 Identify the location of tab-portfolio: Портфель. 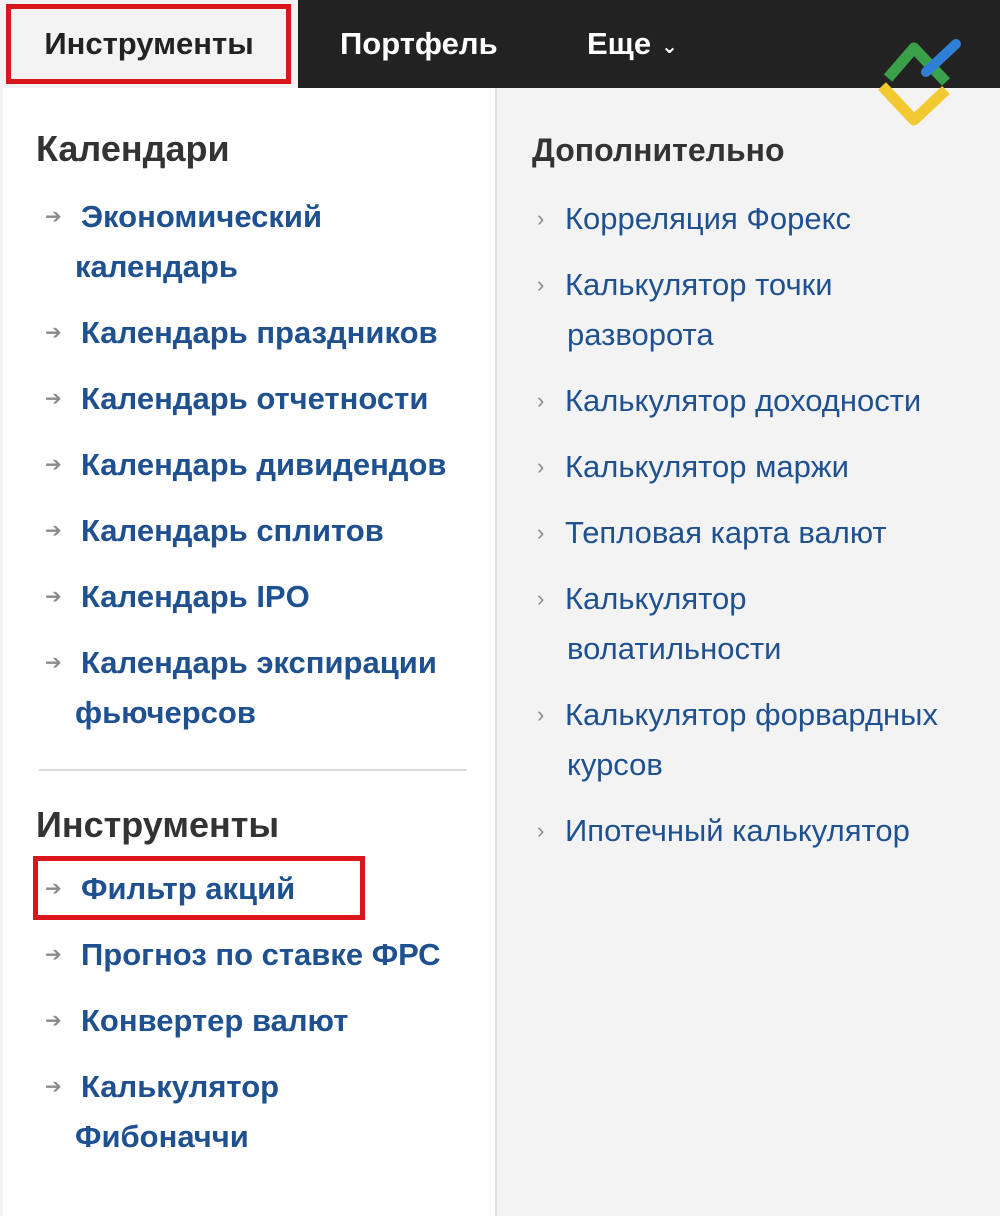
(419, 44).